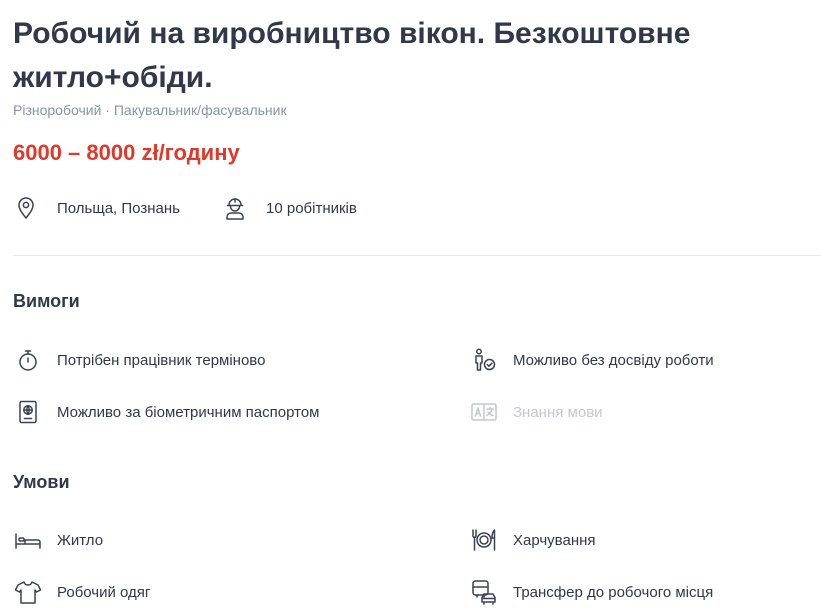 The image size is (821, 614). What do you see at coordinates (417, 255) in the screenshot?
I see `divider` at bounding box center [417, 255].